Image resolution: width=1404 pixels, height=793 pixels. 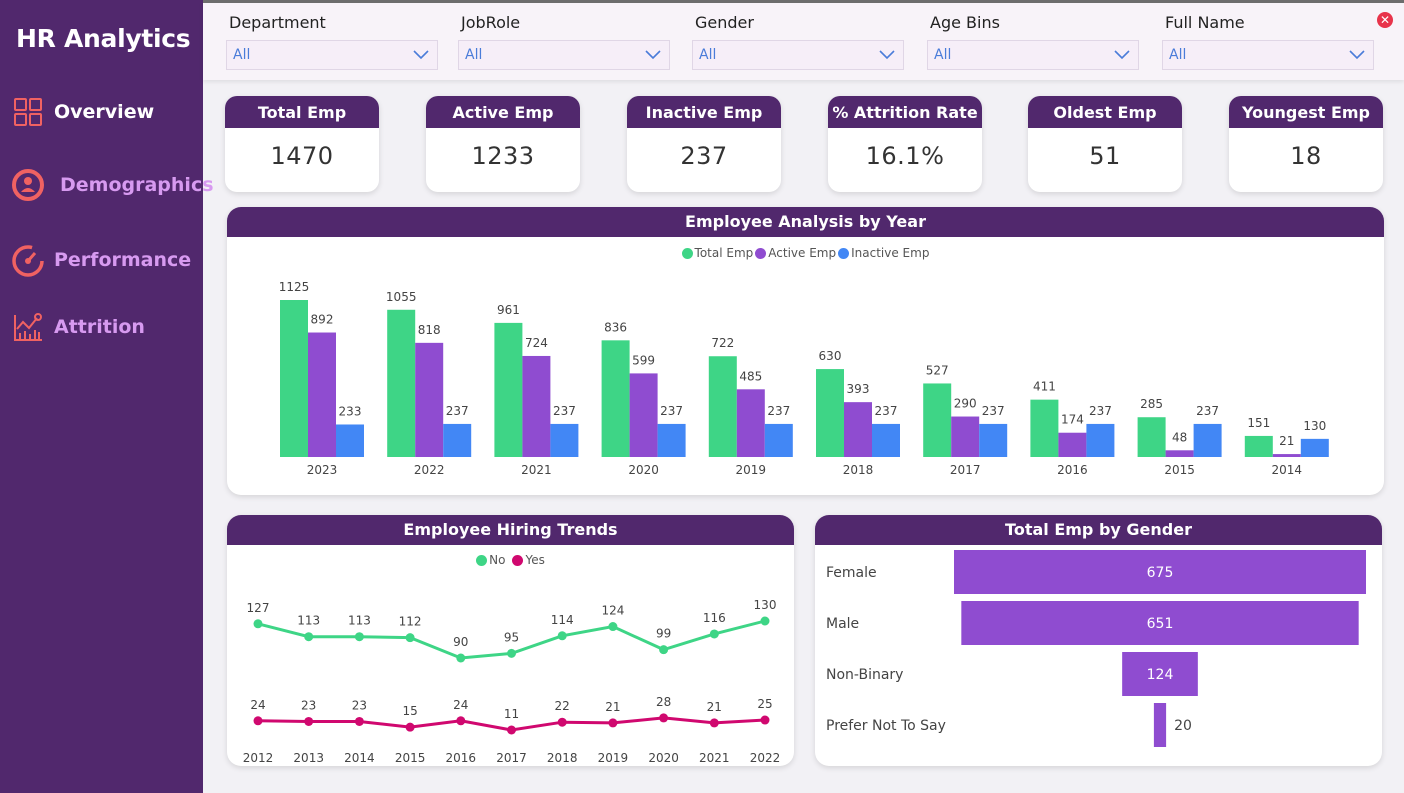 I want to click on full-name-dropdown: All, so click(x=1268, y=55).